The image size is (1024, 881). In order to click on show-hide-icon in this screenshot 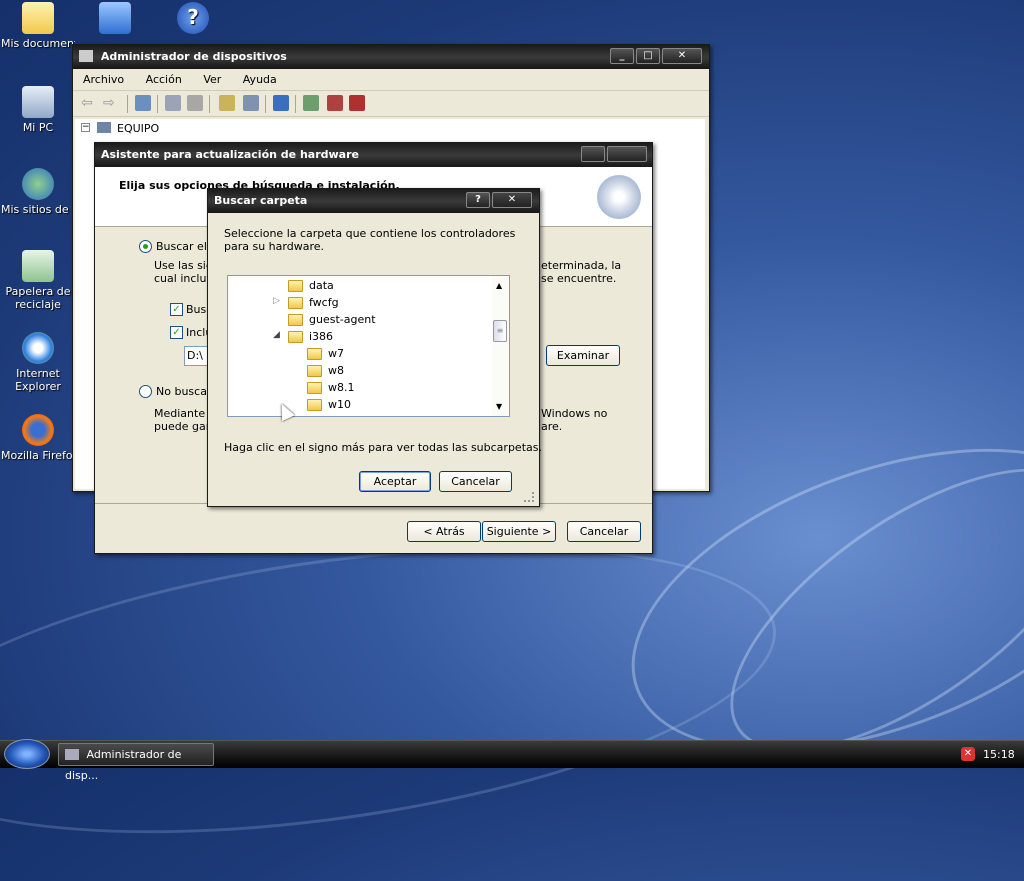, I will do `click(251, 103)`.